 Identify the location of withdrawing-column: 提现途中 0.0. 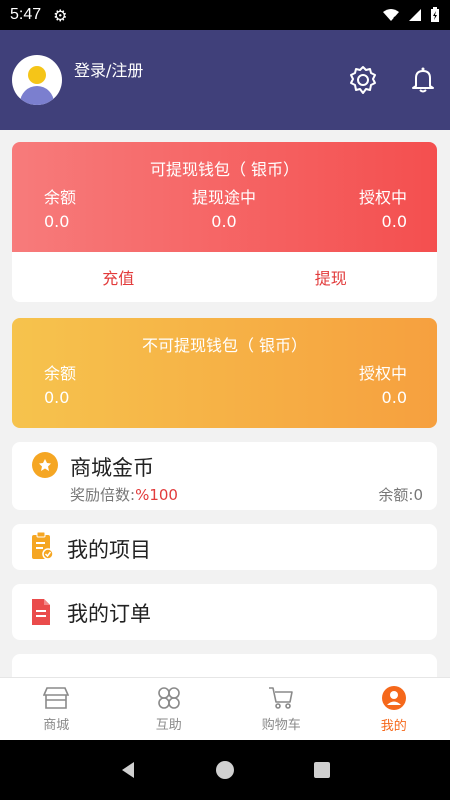
(224, 210).